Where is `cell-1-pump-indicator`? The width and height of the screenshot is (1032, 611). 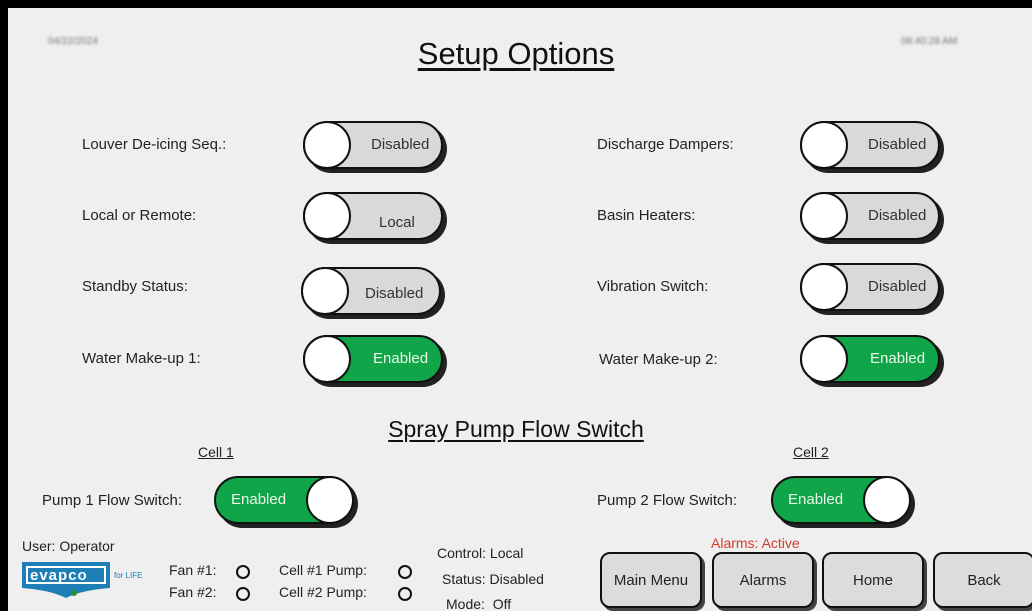
cell-1-pump-indicator is located at coordinates (405, 572).